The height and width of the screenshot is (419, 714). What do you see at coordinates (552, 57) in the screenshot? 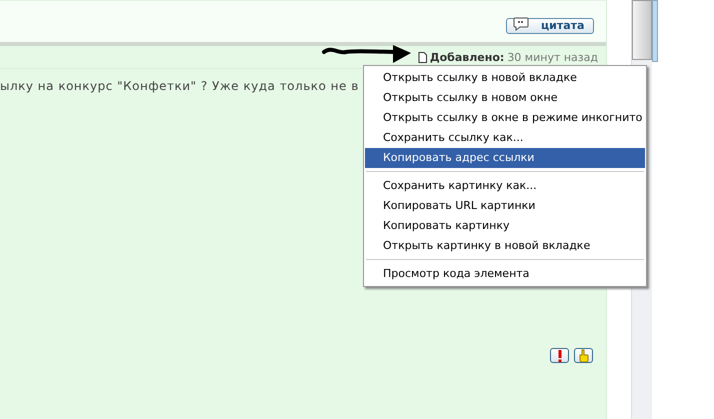
I see `added-time: 30 минут назад` at bounding box center [552, 57].